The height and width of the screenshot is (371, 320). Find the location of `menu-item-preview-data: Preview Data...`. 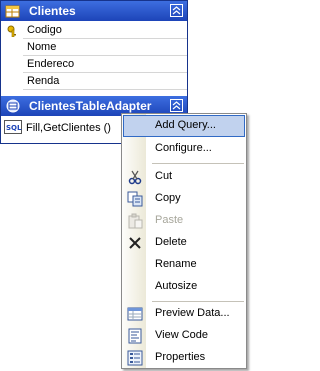

menu-item-preview-data: Preview Data... is located at coordinates (184, 314).